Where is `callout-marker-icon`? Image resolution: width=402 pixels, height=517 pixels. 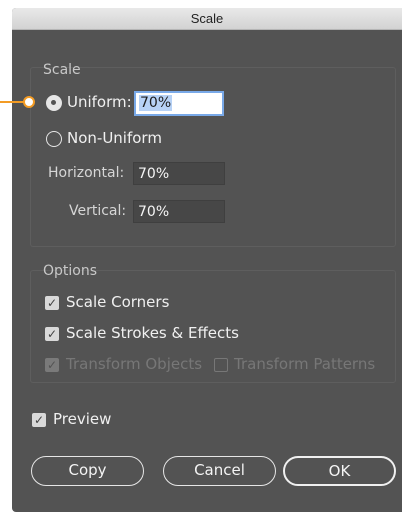
callout-marker-icon is located at coordinates (29, 102).